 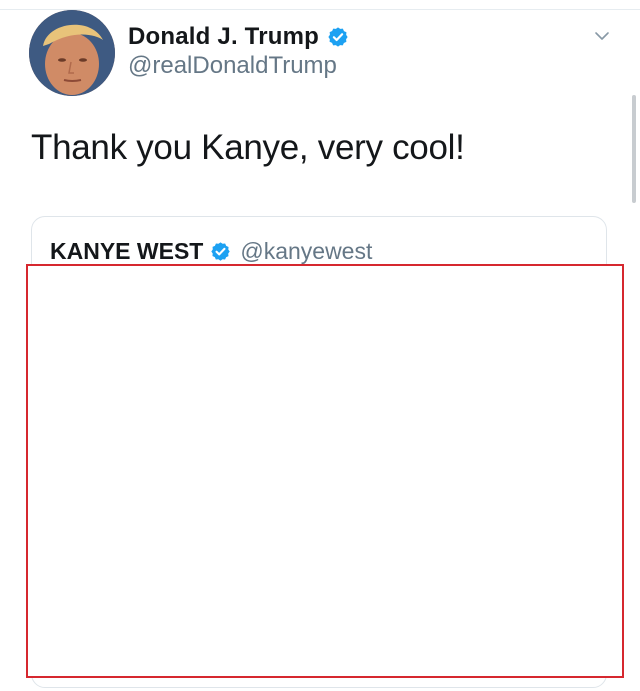 I want to click on author-handle: @realDonaldTrump, so click(x=232, y=66).